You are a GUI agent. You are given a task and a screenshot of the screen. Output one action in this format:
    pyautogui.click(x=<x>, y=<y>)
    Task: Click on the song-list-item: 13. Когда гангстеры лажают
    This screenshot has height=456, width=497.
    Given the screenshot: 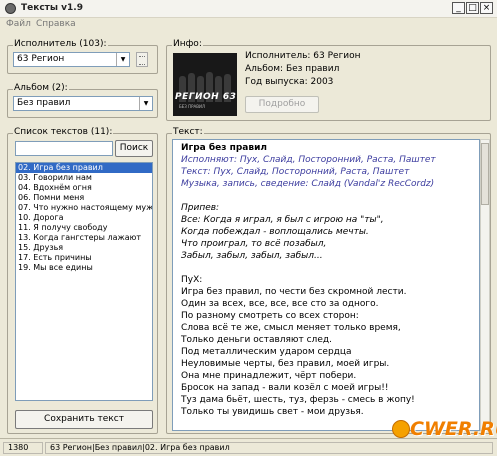 What is the action you would take?
    pyautogui.click(x=84, y=238)
    